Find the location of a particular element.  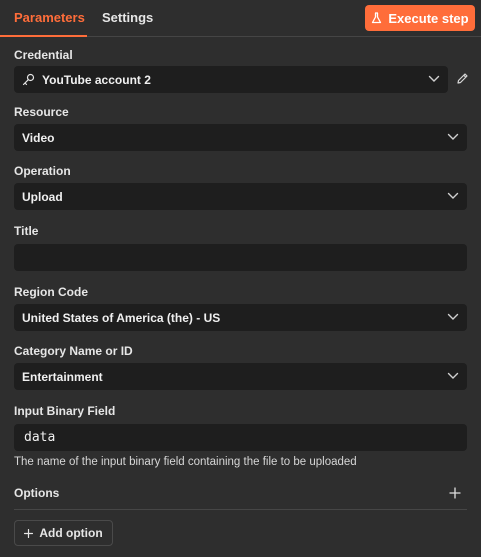

execute-step-label: Execute step is located at coordinates (428, 18).